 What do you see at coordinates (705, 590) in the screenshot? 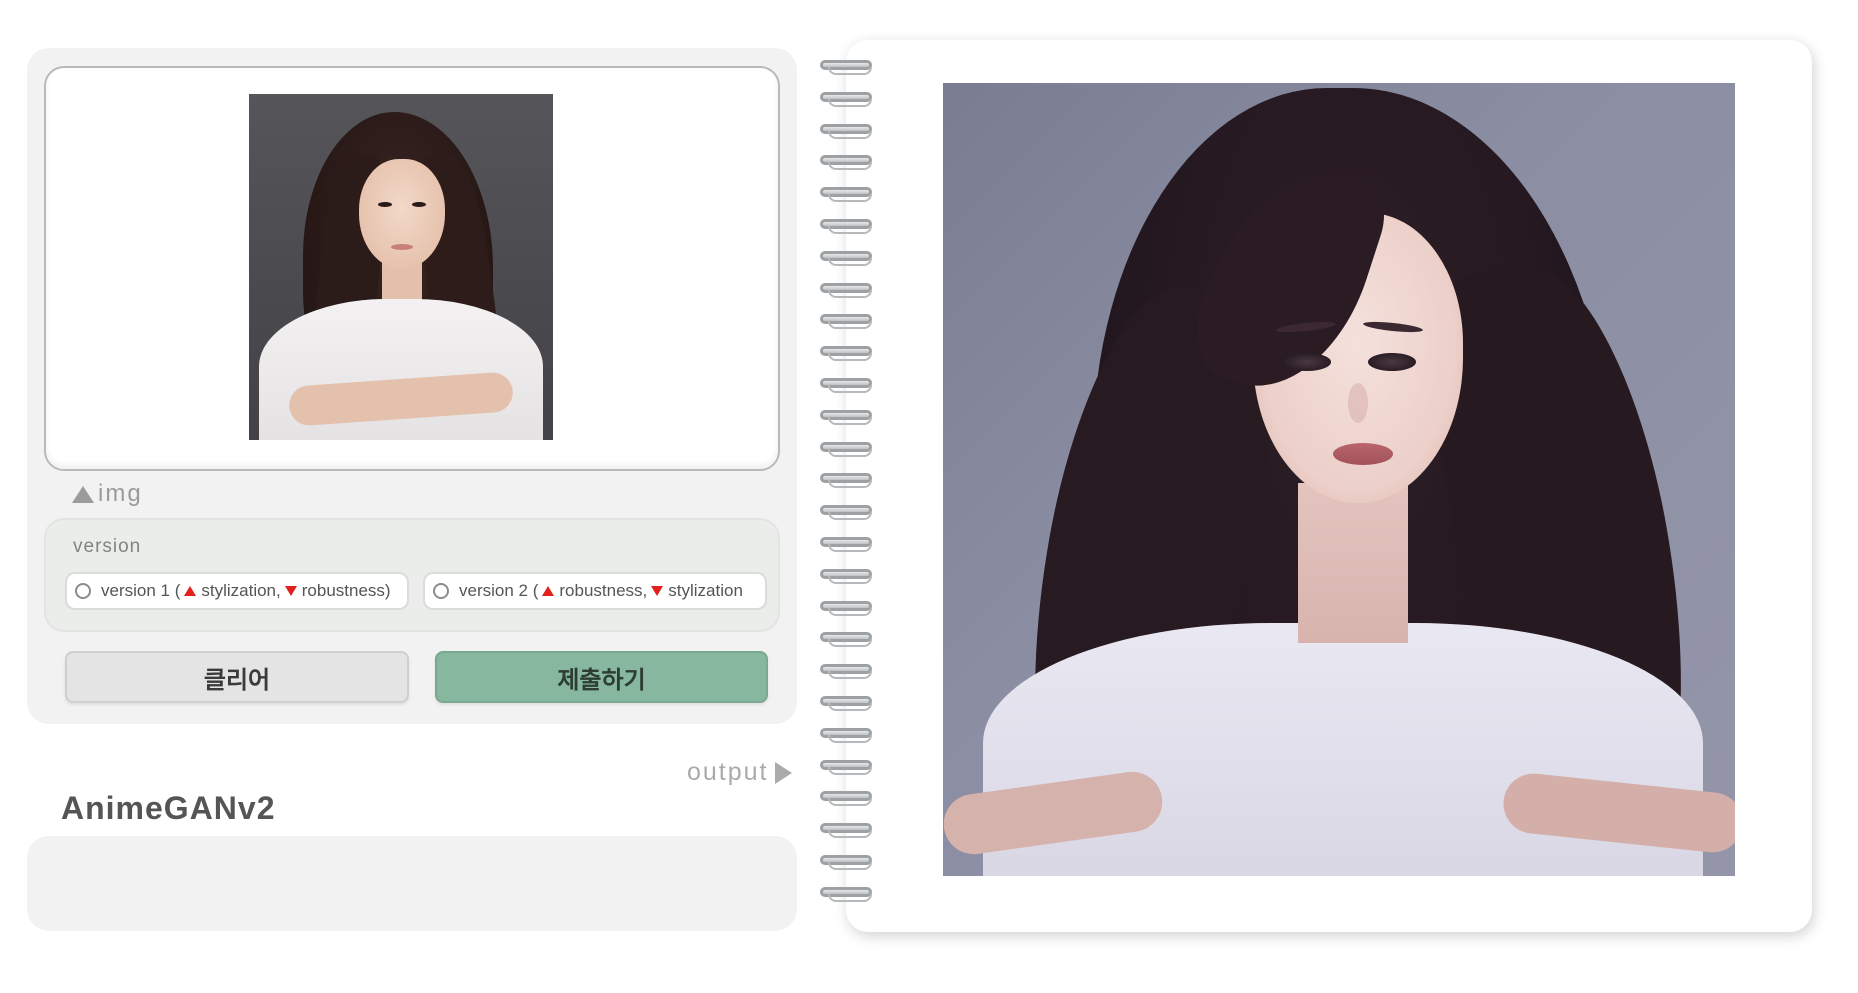
I see `version-2-down-text: stylization` at bounding box center [705, 590].